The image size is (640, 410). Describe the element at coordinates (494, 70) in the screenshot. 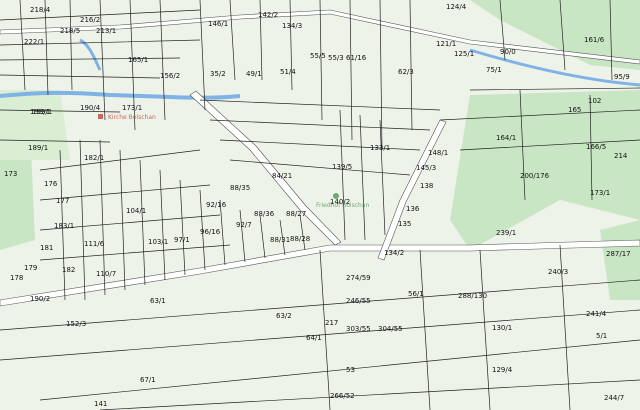

I see `parcel-label: 75/1` at that location.